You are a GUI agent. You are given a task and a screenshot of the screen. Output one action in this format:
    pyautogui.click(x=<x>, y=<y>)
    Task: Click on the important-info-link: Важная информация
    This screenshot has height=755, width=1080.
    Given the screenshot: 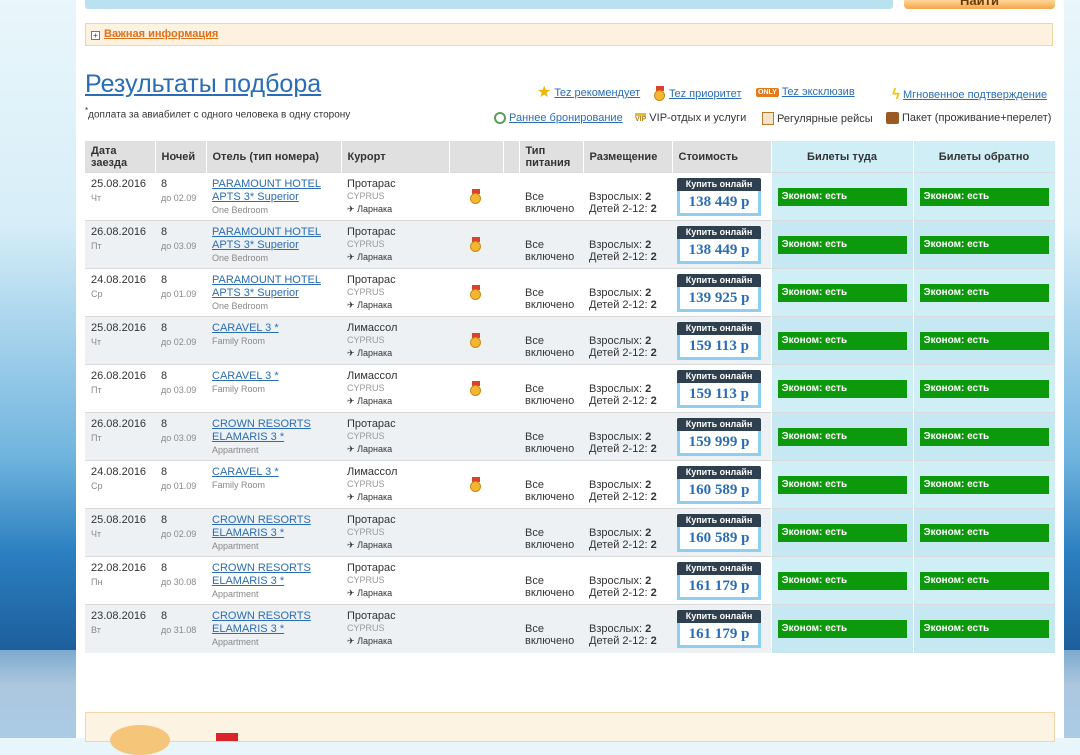 What is the action you would take?
    pyautogui.click(x=161, y=34)
    